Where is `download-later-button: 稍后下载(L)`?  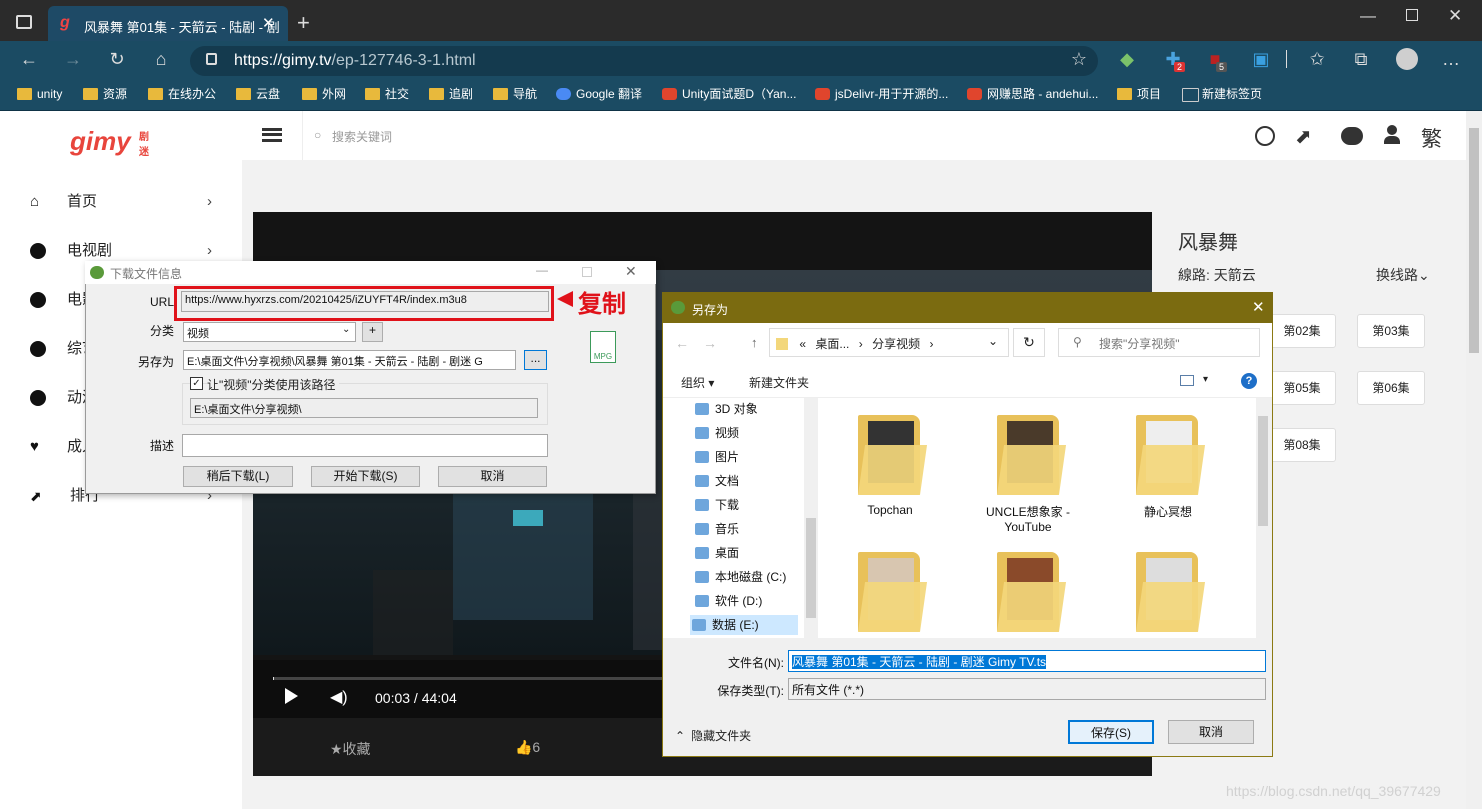 download-later-button: 稍后下载(L) is located at coordinates (238, 476).